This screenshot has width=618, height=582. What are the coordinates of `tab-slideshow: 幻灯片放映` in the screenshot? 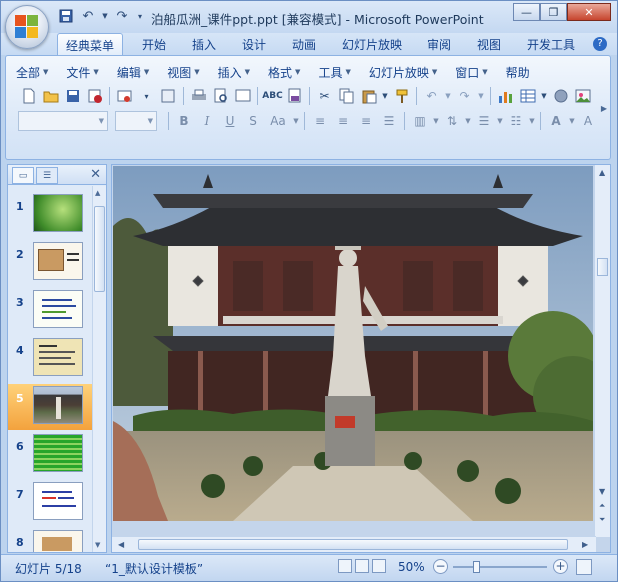 It's located at (372, 44).